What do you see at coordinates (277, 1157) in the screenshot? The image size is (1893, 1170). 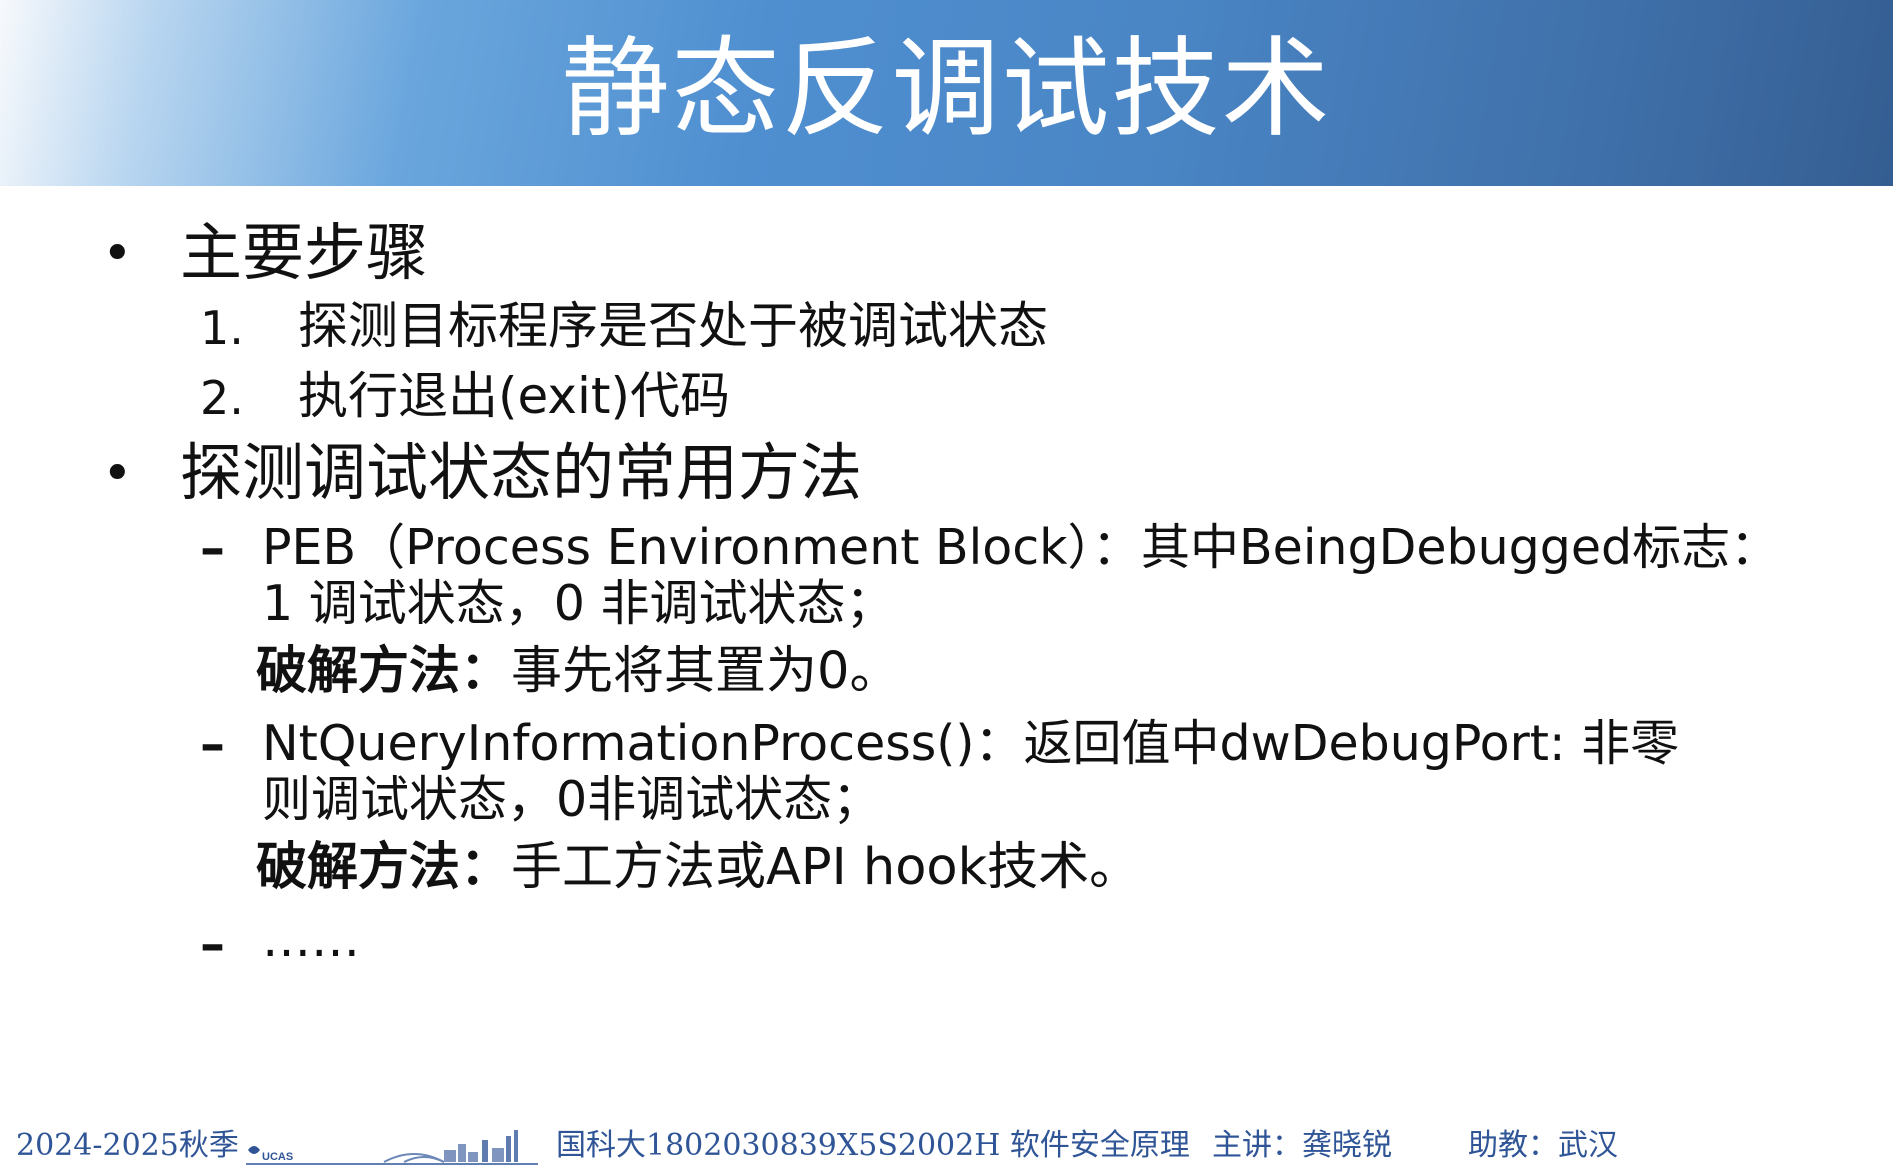 I see `ucas-logo-text: UCAS` at bounding box center [277, 1157].